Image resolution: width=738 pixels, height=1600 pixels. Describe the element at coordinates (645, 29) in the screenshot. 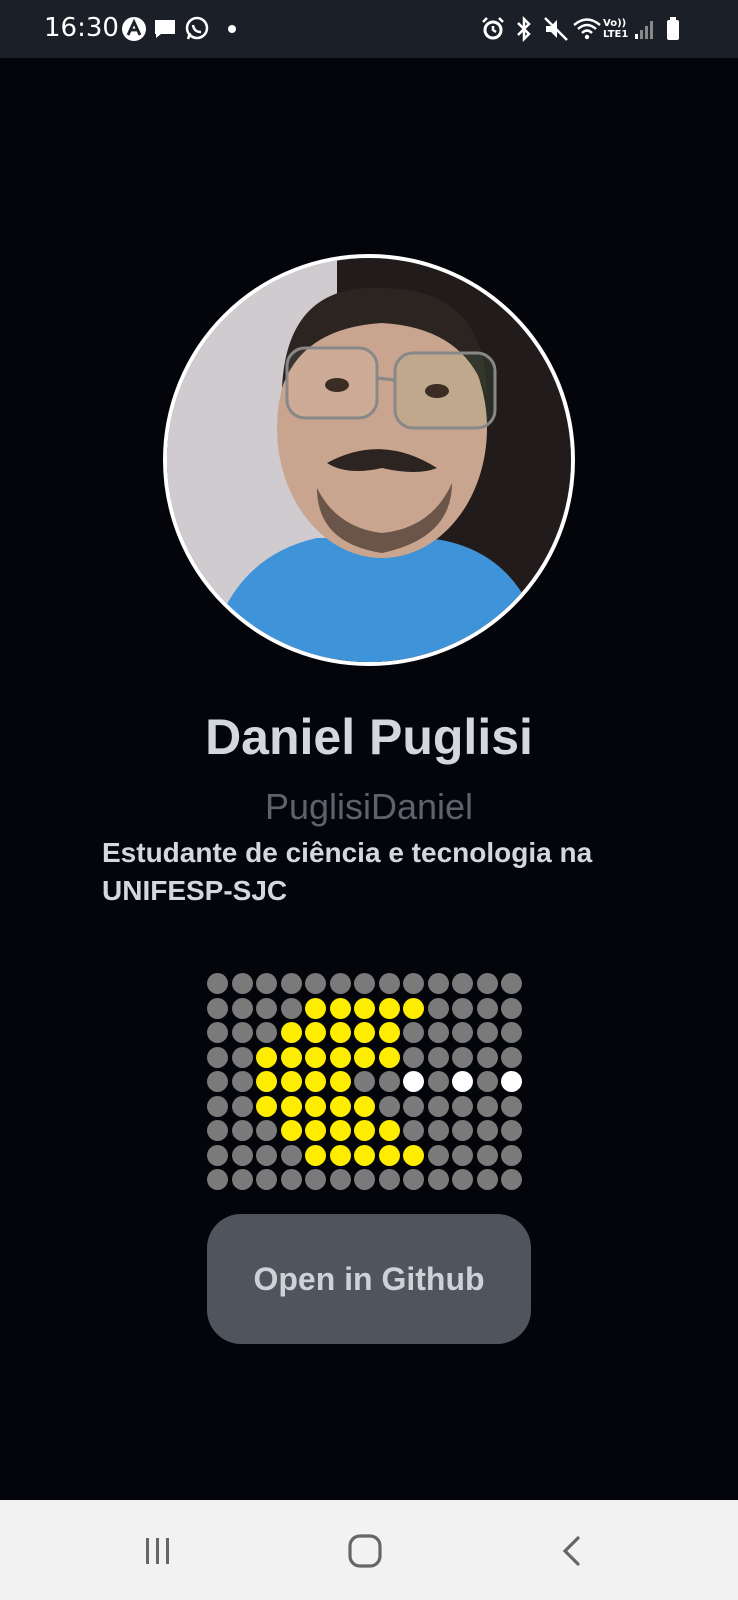

I see `signal-icon` at that location.